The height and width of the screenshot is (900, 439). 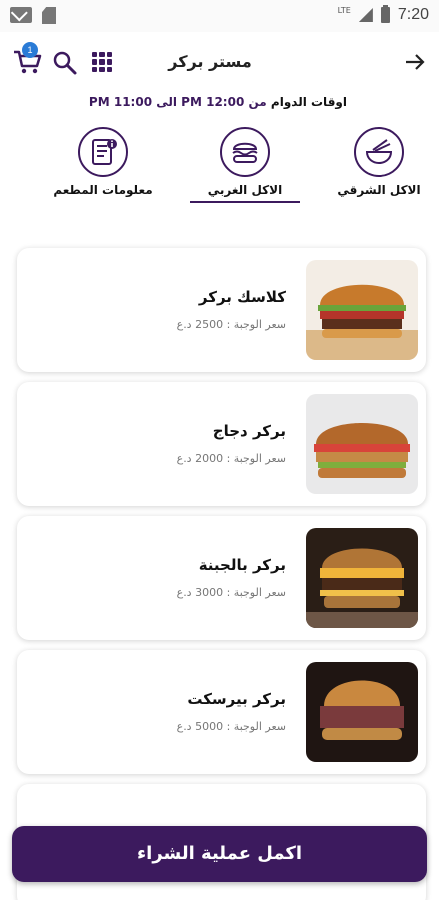 What do you see at coordinates (21, 15) in the screenshot?
I see `gmail-icon` at bounding box center [21, 15].